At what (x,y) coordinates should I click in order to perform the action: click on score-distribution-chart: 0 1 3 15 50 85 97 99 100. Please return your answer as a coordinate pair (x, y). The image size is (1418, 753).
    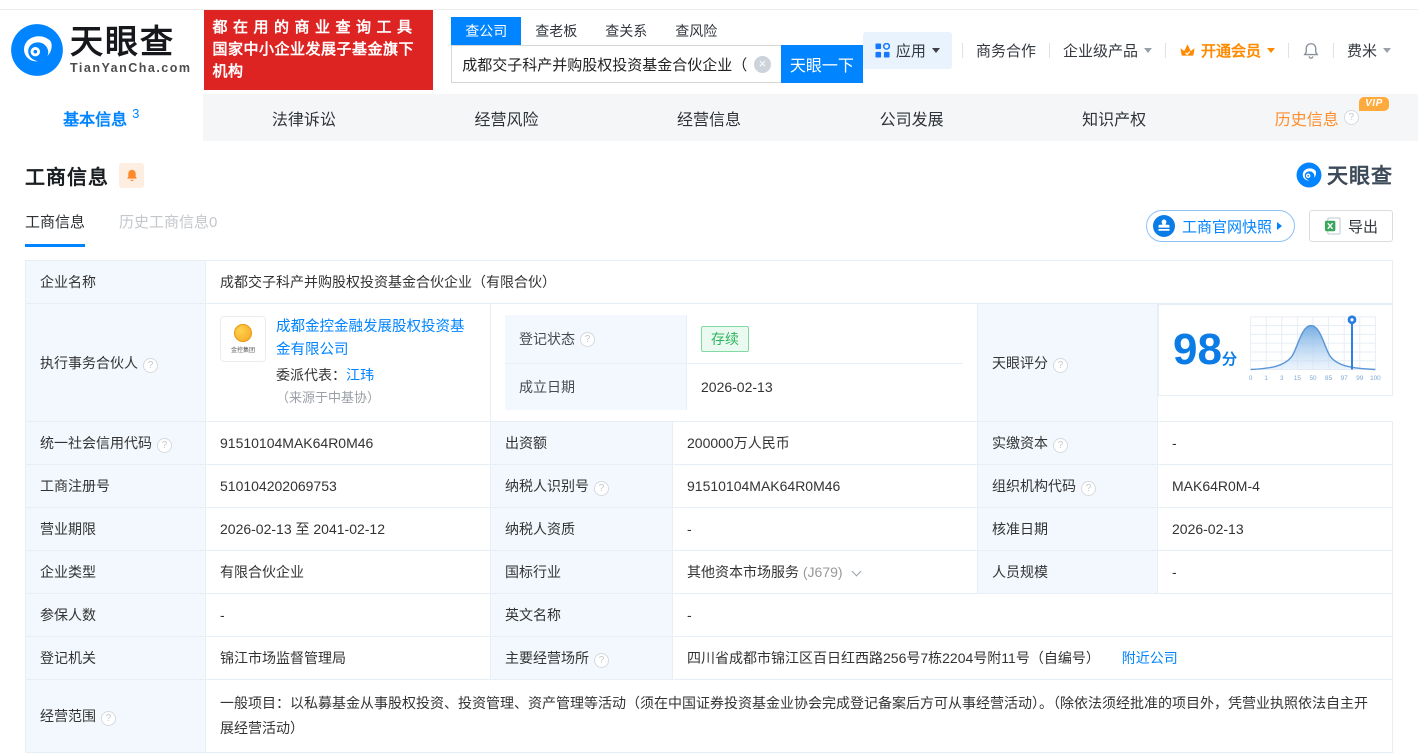
    Looking at the image, I should click on (1314, 348).